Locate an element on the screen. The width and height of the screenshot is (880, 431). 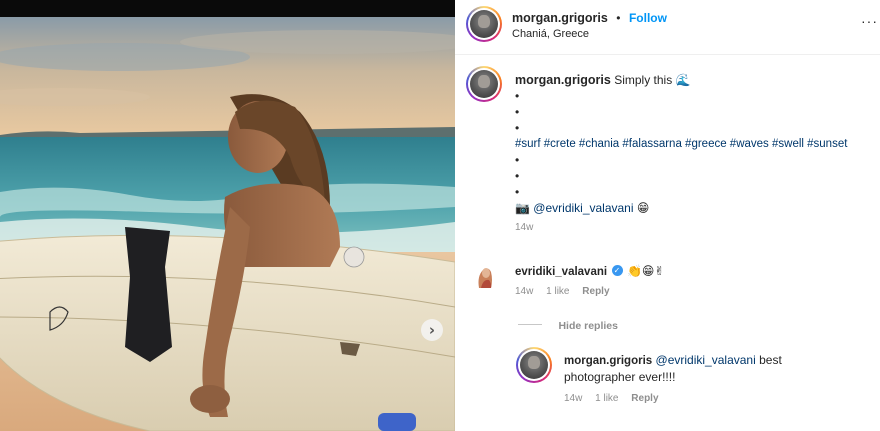
grin-emoji: 😁 is located at coordinates (643, 208).